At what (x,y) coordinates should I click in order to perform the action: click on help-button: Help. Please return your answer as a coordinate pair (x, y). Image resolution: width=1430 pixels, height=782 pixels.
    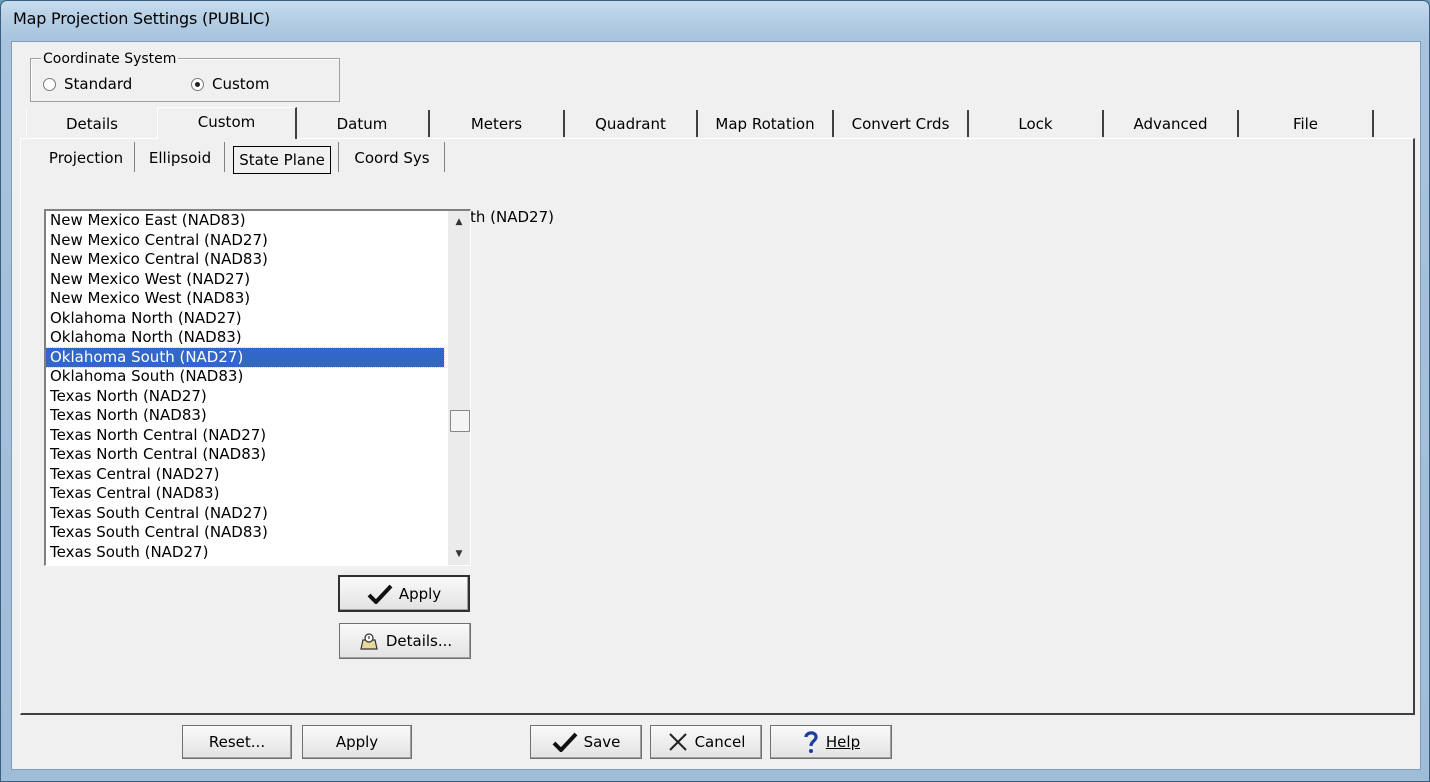
    Looking at the image, I should click on (831, 742).